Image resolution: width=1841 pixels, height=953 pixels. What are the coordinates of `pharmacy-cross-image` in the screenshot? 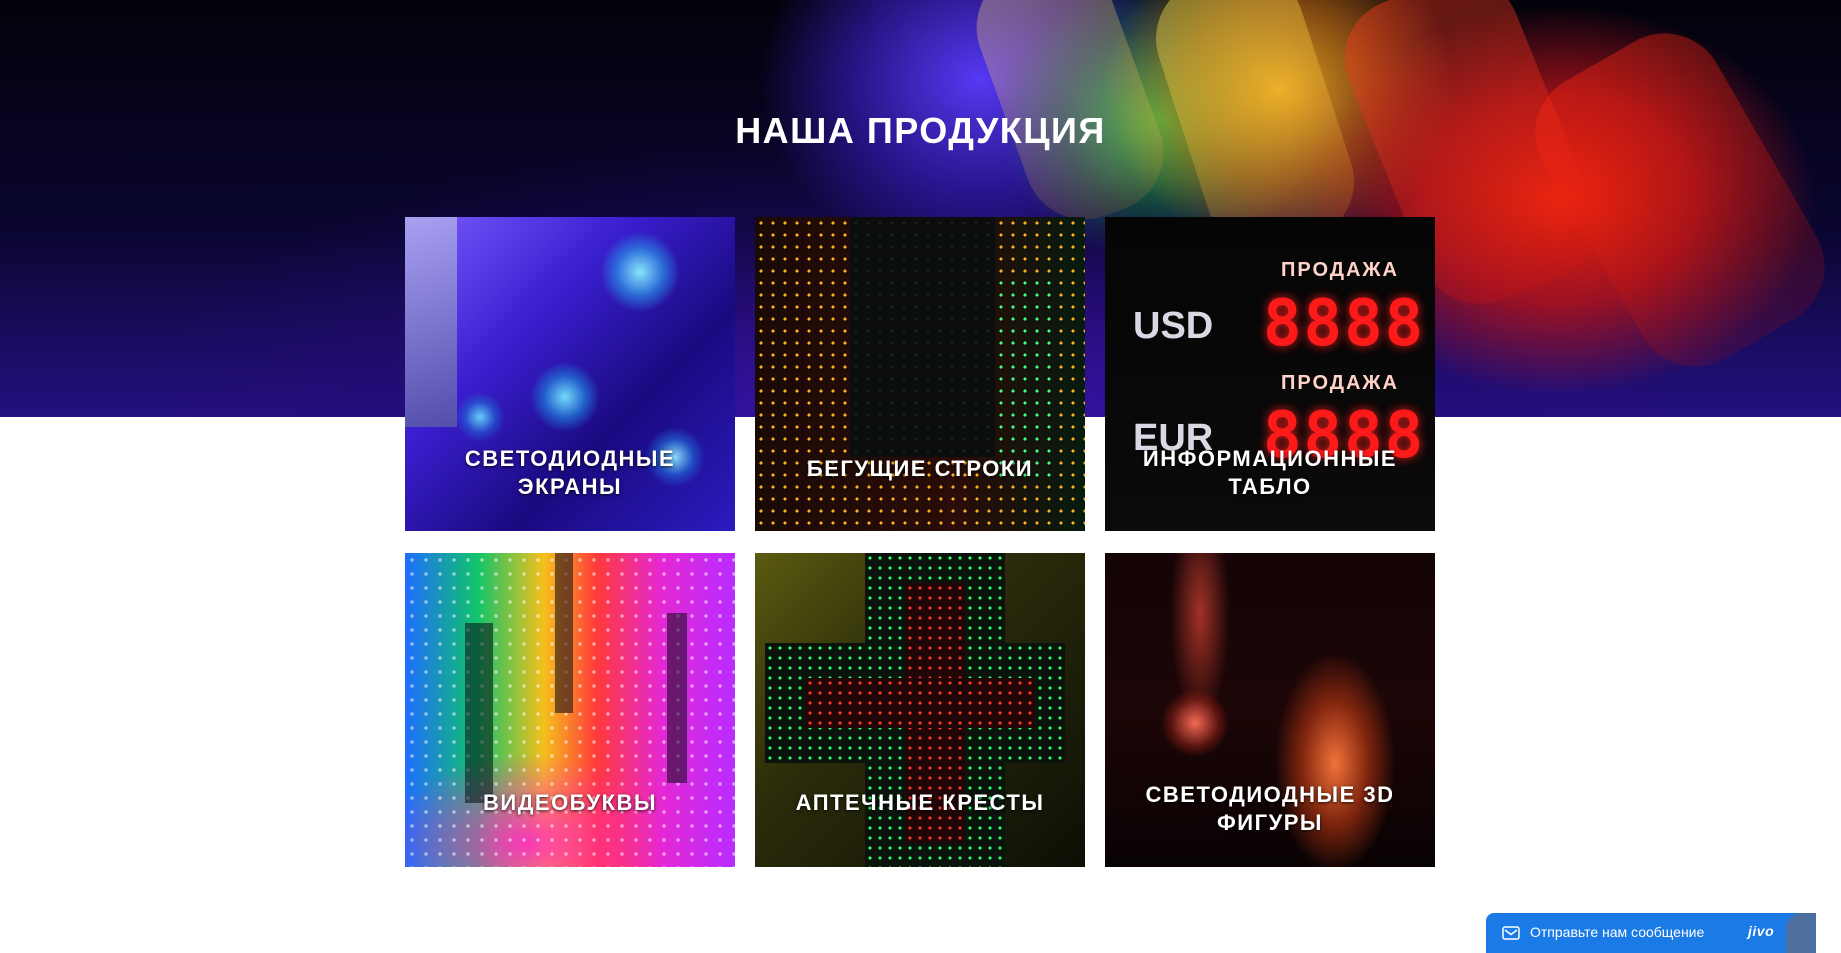 It's located at (920, 710).